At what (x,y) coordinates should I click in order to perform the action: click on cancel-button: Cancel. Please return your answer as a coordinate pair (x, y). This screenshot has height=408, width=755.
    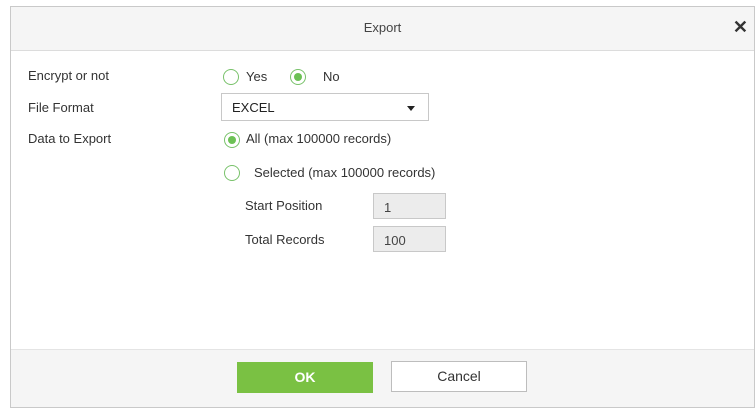
    Looking at the image, I should click on (459, 376).